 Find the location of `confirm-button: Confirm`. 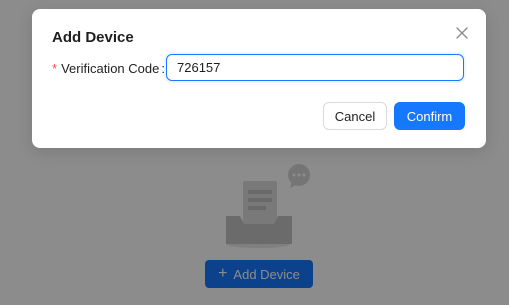

confirm-button: Confirm is located at coordinates (429, 116).